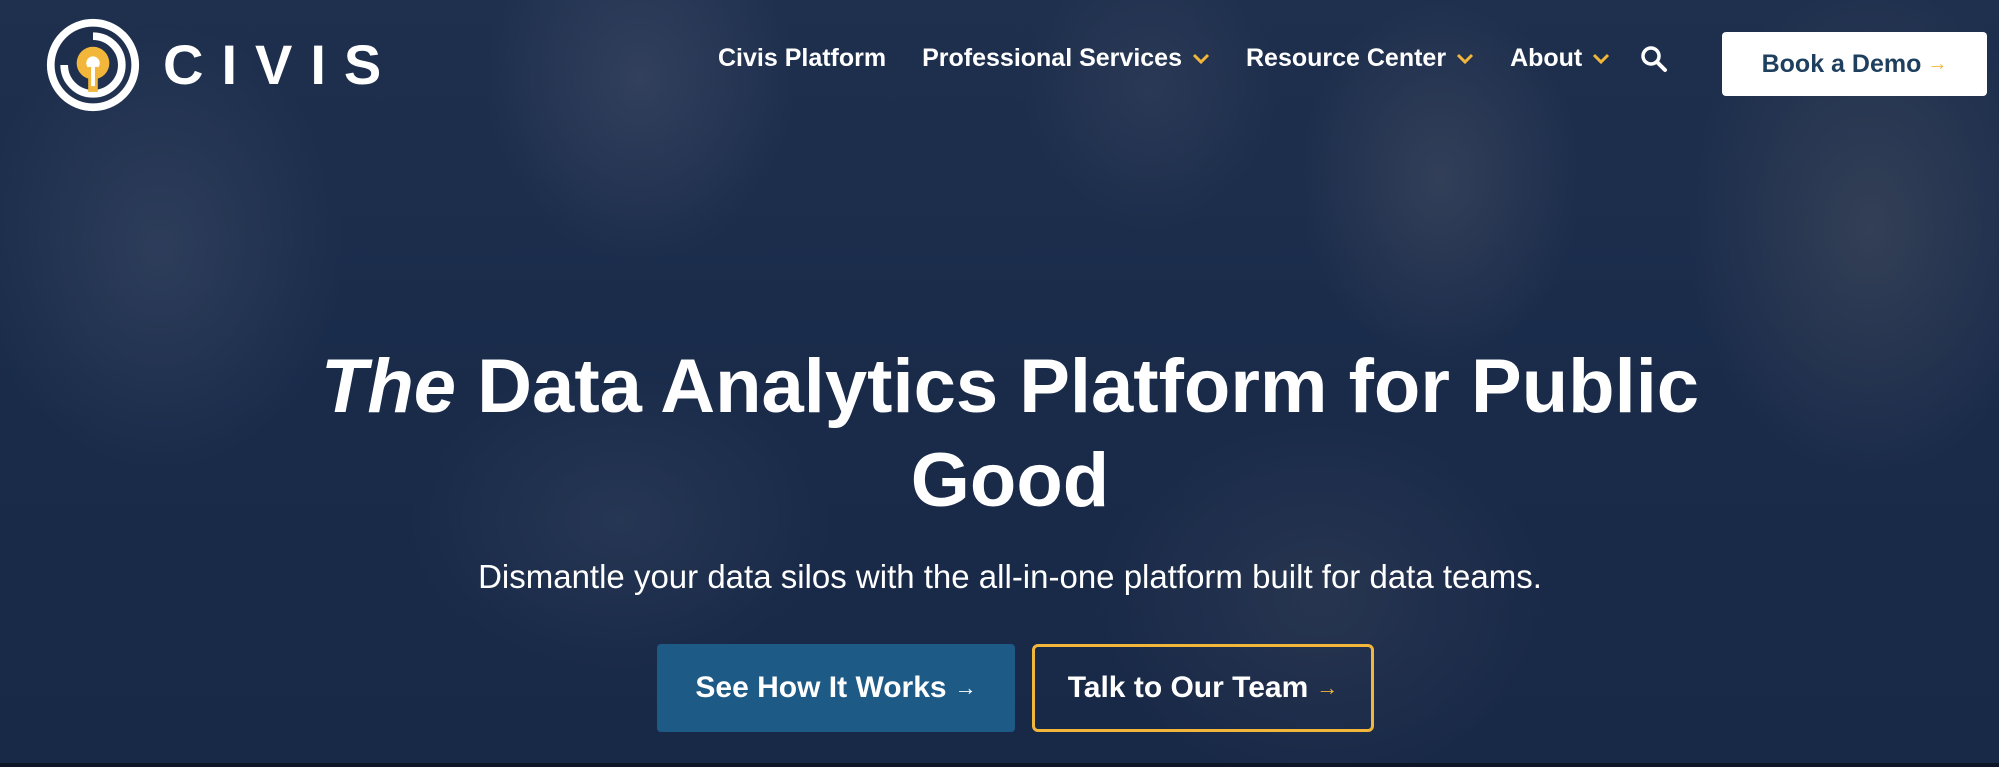 This screenshot has height=767, width=1999. Describe the element at coordinates (1088, 433) in the screenshot. I see `headline-text: Data Analytics Platform for Public Good` at that location.